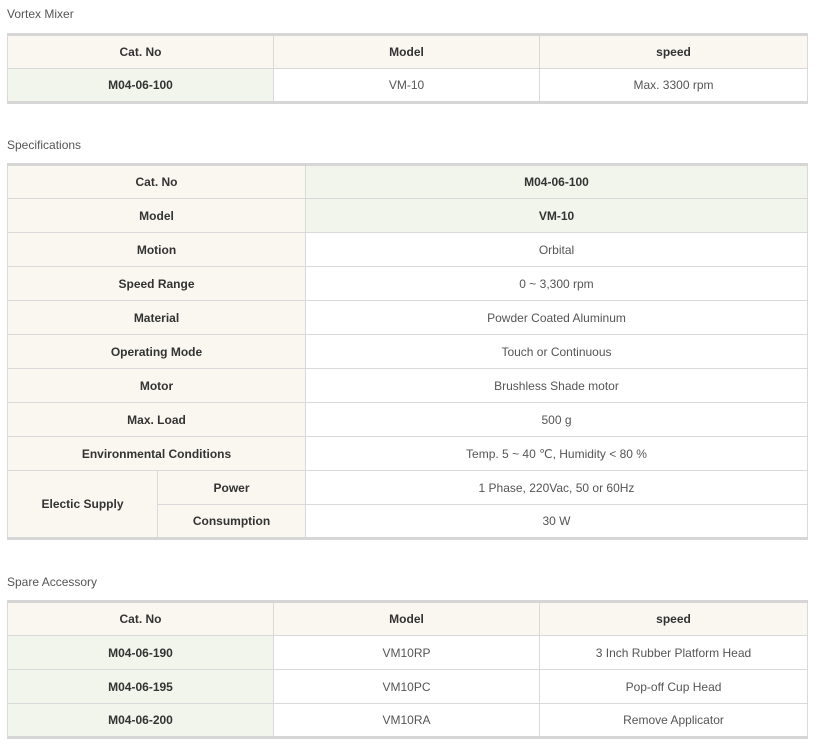  What do you see at coordinates (556, 249) in the screenshot?
I see `spec-value: Orbital` at bounding box center [556, 249].